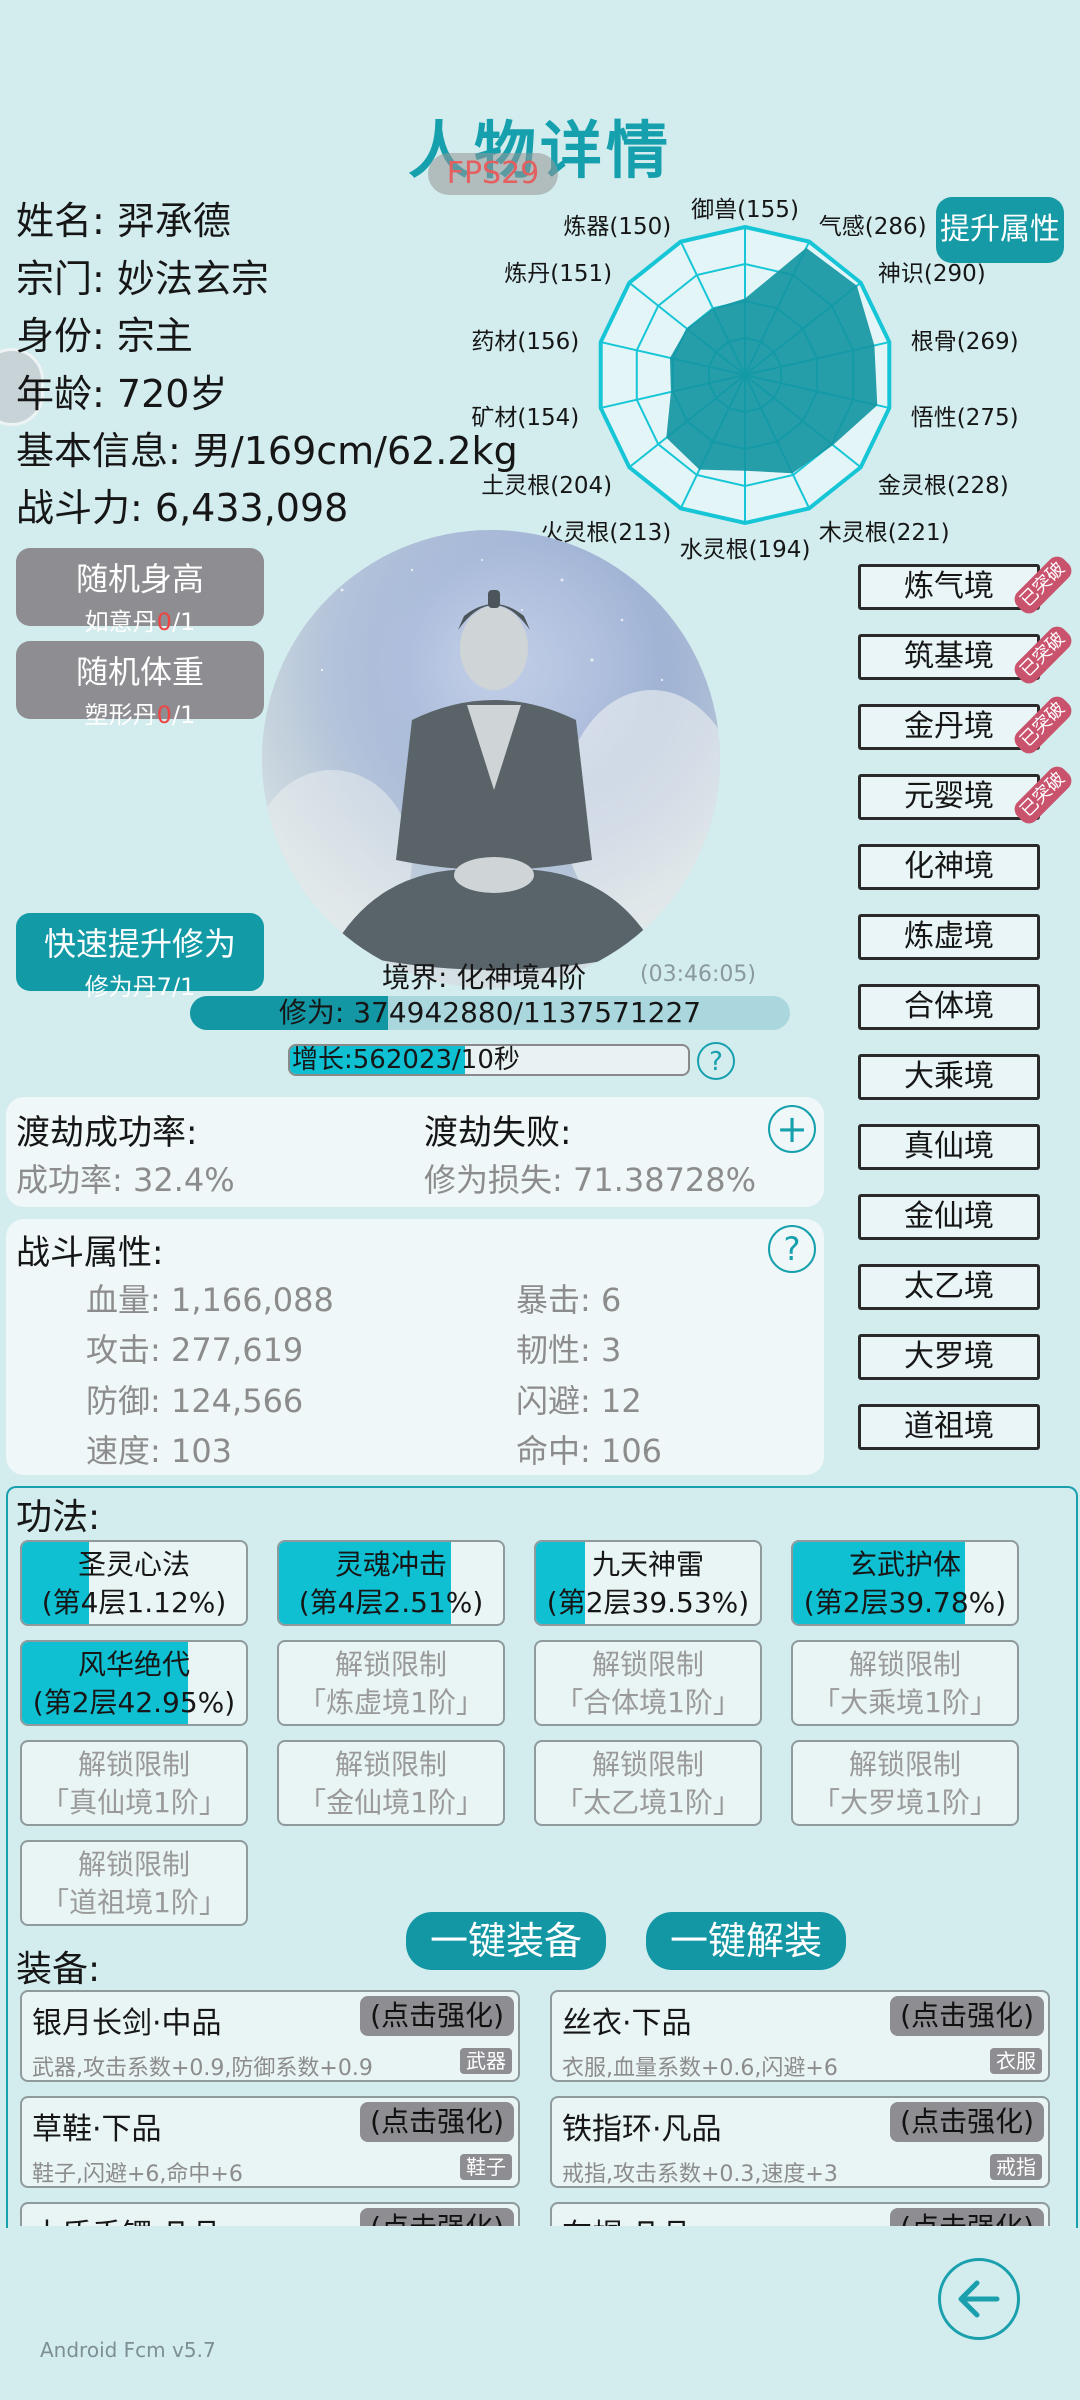  What do you see at coordinates (949, 727) in the screenshot?
I see `realm-button: 金丹境` at bounding box center [949, 727].